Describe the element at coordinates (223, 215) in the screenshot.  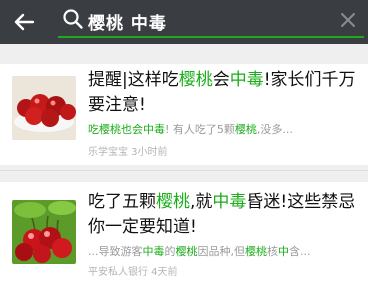
I see `result-title: 吃了五颗樱桃,就中毒昏迷!这些禁忌你一定要知道!` at that location.